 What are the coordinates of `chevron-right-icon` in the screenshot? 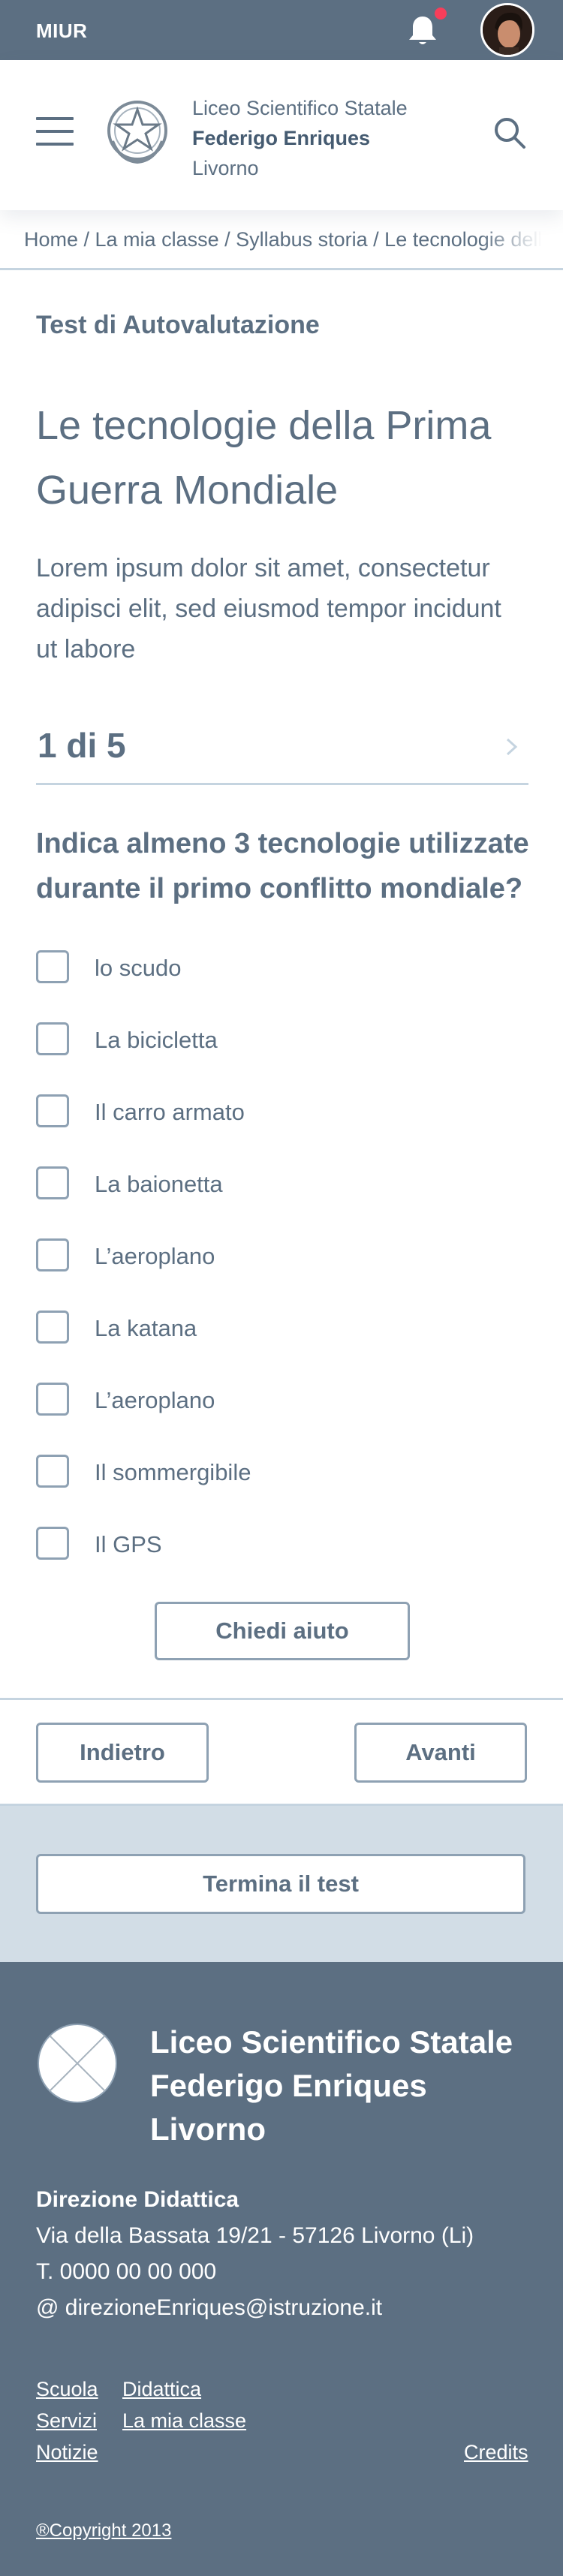 It's located at (512, 747).